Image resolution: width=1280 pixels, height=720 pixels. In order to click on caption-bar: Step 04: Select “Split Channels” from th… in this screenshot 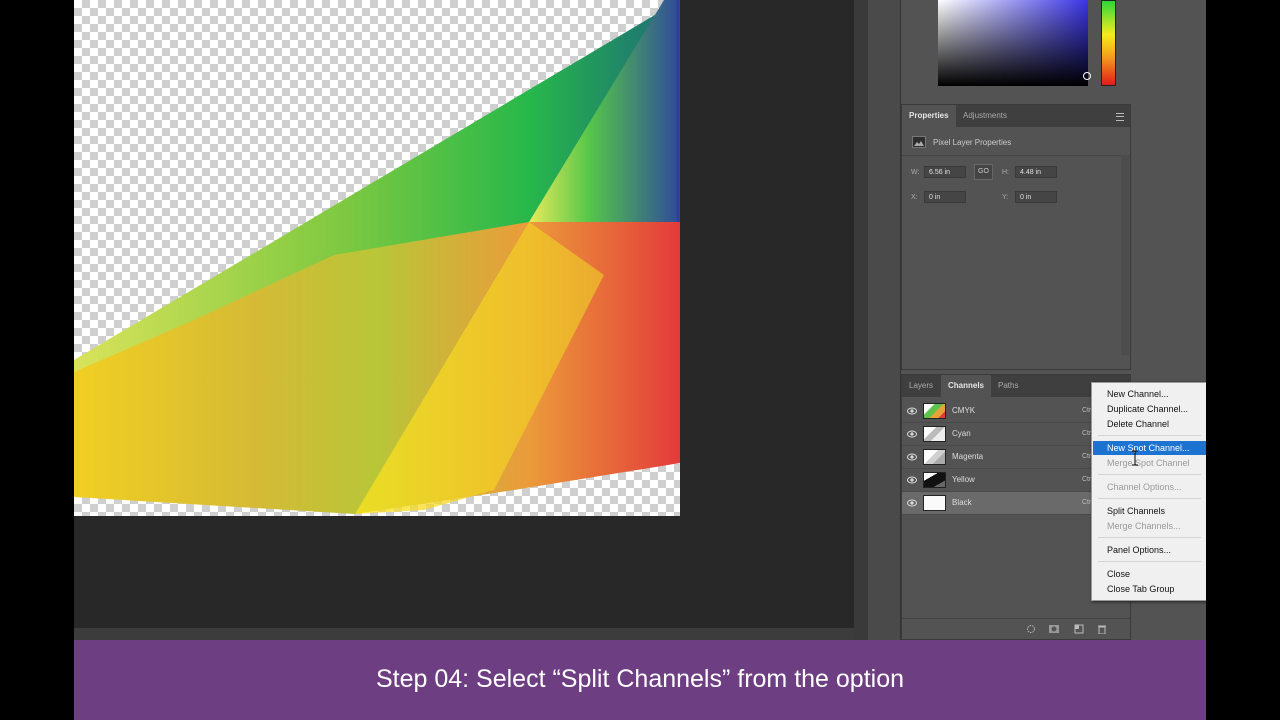, I will do `click(640, 680)`.